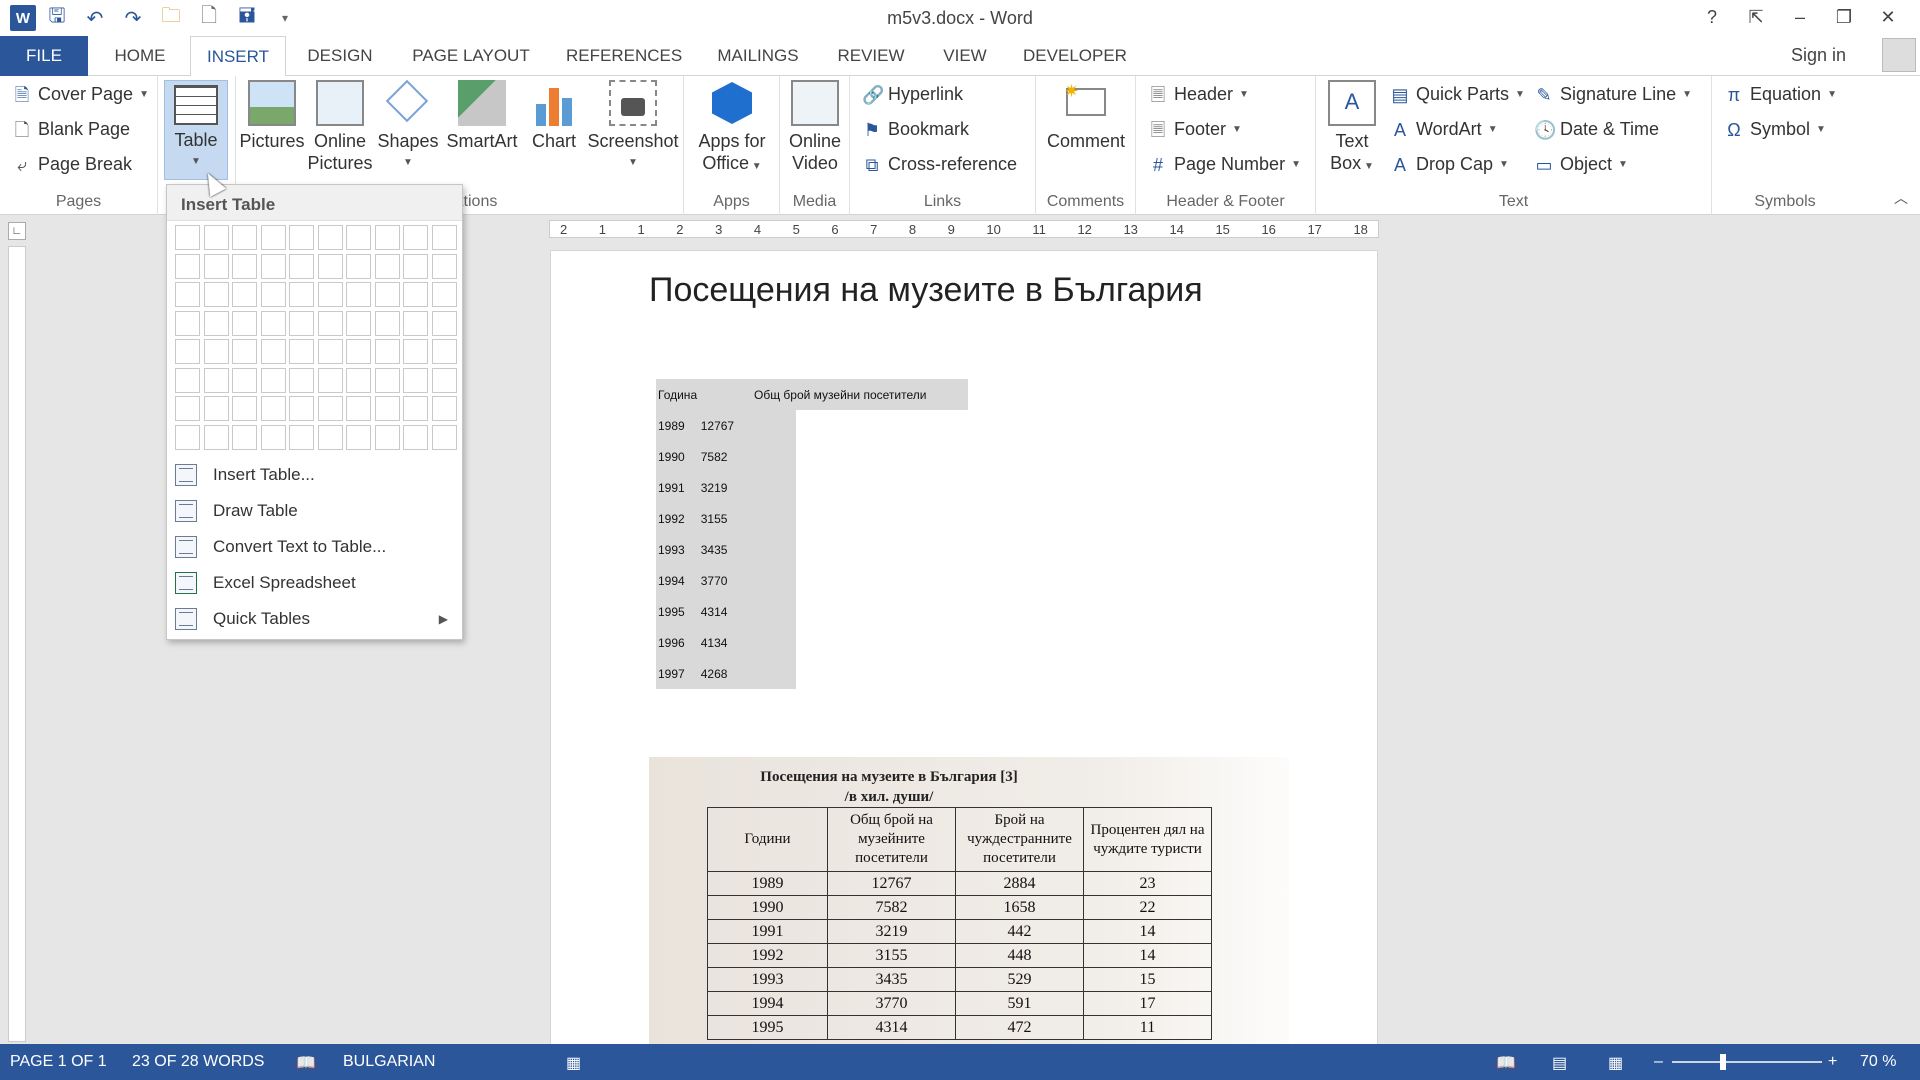 This screenshot has width=1920, height=1080. What do you see at coordinates (340, 56) in the screenshot?
I see `tab-design: DESIGN` at bounding box center [340, 56].